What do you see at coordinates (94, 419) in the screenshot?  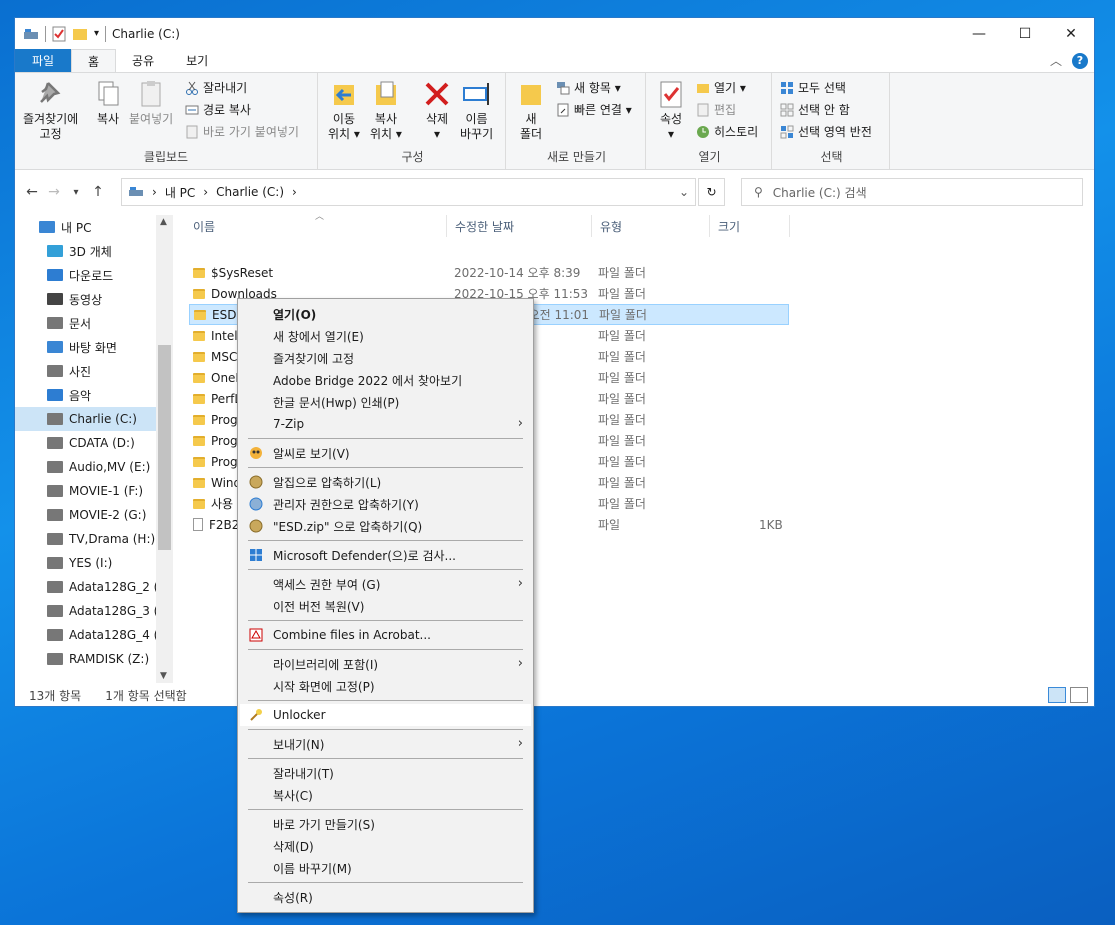 I see `nav-item: Charlie (C:)` at bounding box center [94, 419].